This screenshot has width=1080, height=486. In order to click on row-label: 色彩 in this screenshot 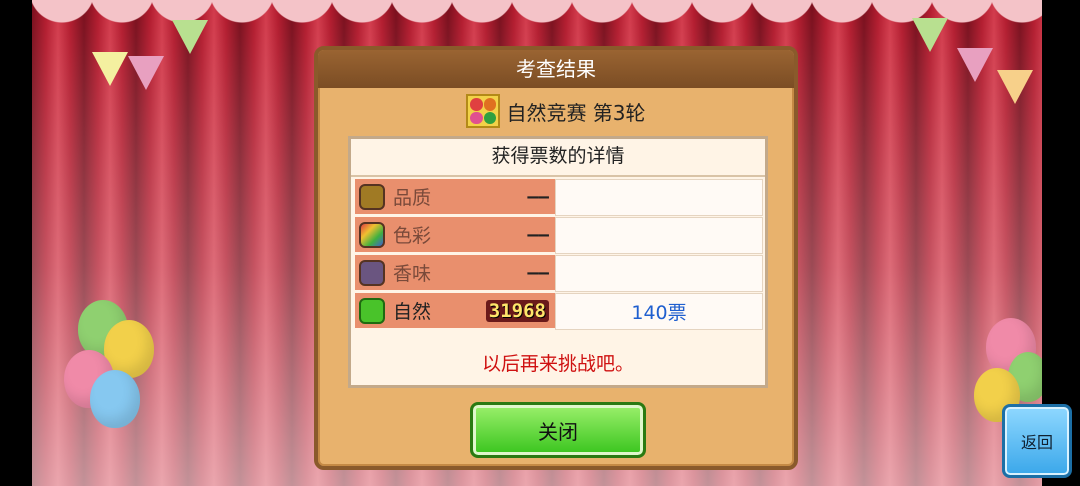, I will do `click(412, 236)`.